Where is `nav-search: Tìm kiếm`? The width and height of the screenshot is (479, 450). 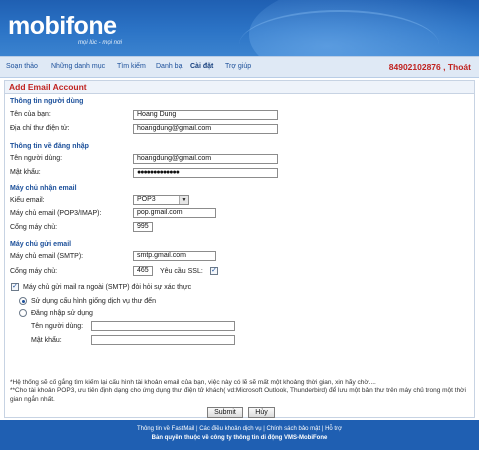
nav-search: Tìm kiếm is located at coordinates (131, 66).